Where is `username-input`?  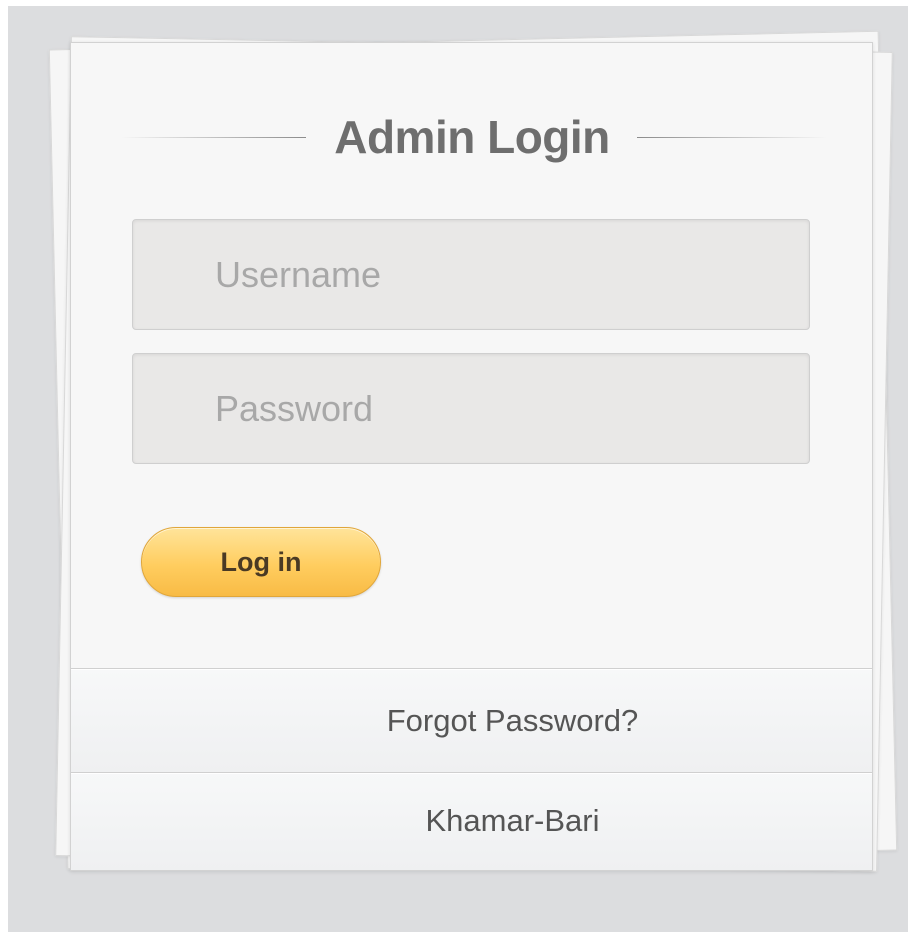 username-input is located at coordinates (471, 274).